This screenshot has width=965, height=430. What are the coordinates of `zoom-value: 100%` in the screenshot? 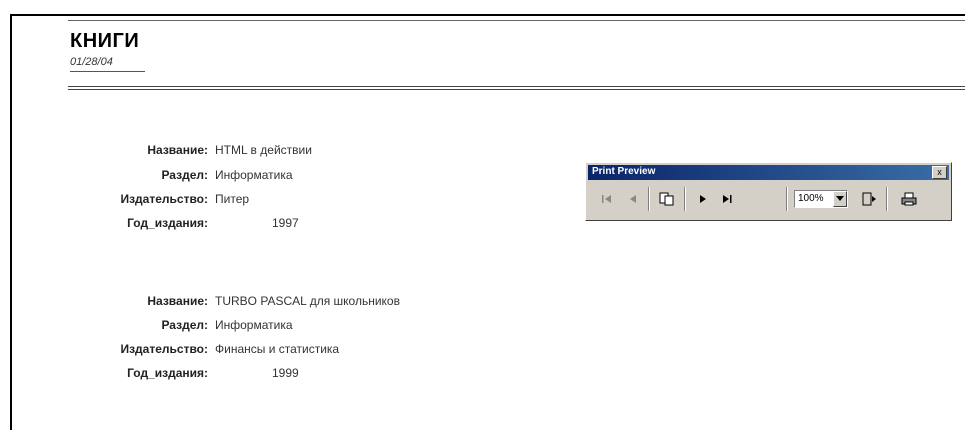 It's located at (811, 198).